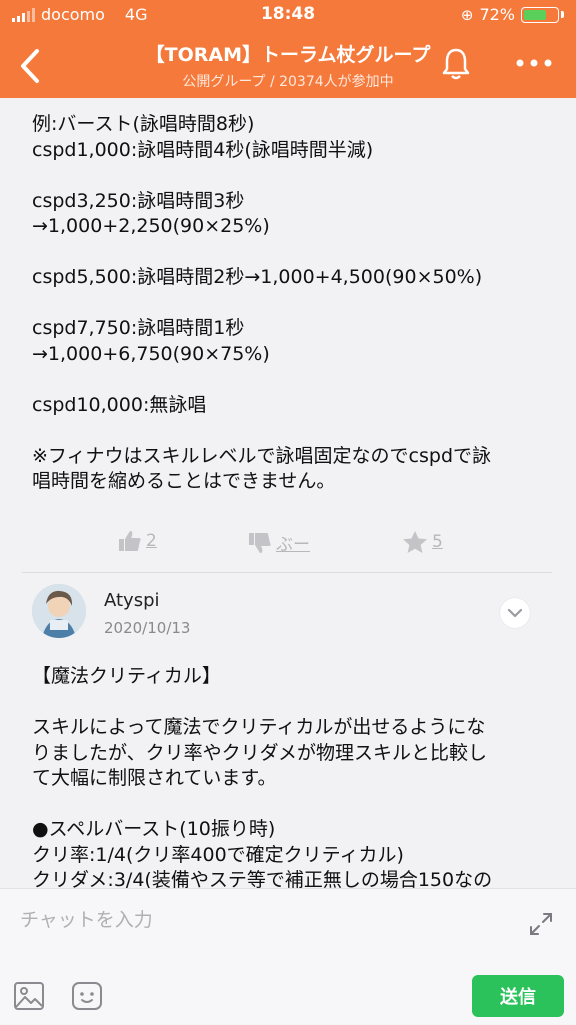  What do you see at coordinates (151, 353) in the screenshot?
I see `text-line: →1,000+6,750(90×75%)` at bounding box center [151, 353].